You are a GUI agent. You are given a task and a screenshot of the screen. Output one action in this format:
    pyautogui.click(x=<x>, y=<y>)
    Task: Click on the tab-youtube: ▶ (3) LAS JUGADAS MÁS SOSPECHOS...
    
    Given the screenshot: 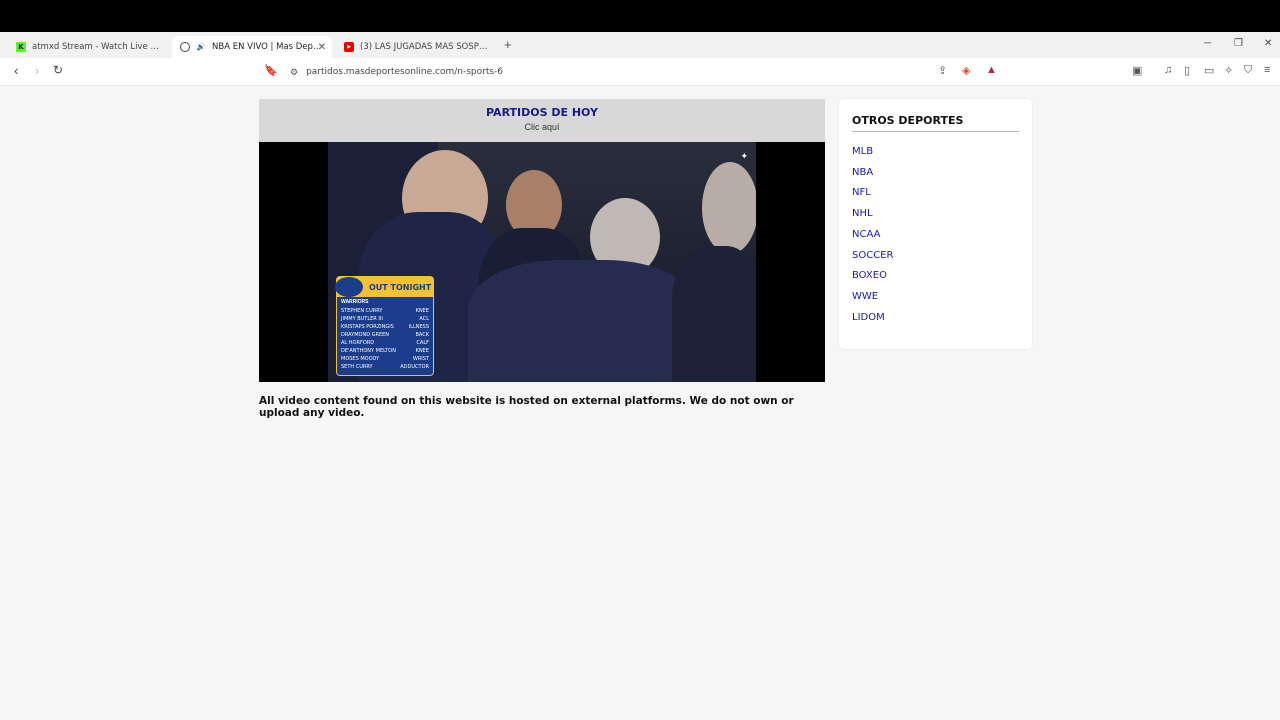 What is the action you would take?
    pyautogui.click(x=417, y=47)
    